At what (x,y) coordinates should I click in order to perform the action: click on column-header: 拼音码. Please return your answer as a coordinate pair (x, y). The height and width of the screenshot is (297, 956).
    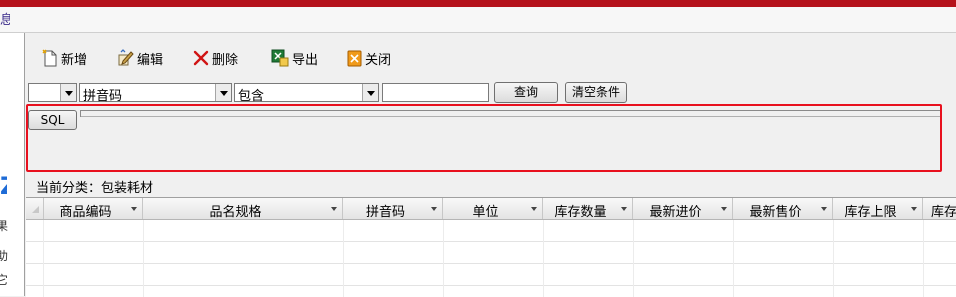
    Looking at the image, I should click on (393, 209).